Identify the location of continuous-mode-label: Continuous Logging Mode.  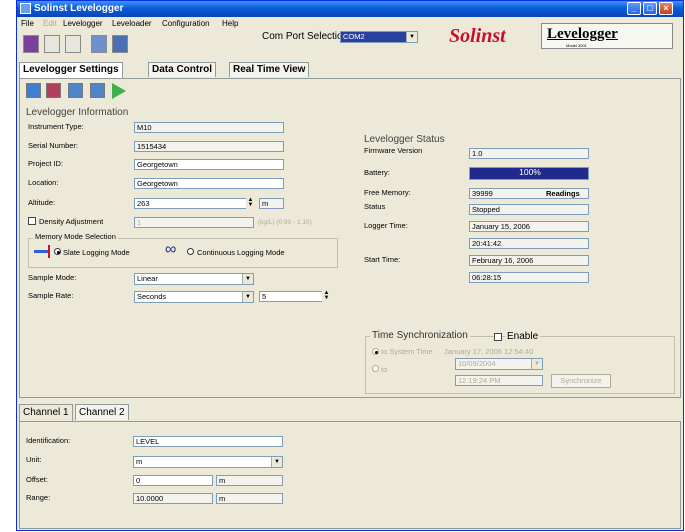
(241, 252).